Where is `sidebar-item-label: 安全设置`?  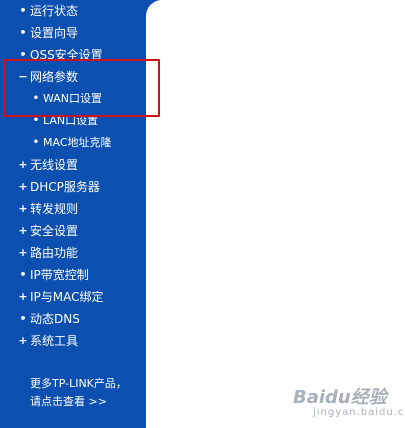
sidebar-item-label: 安全设置 is located at coordinates (54, 231).